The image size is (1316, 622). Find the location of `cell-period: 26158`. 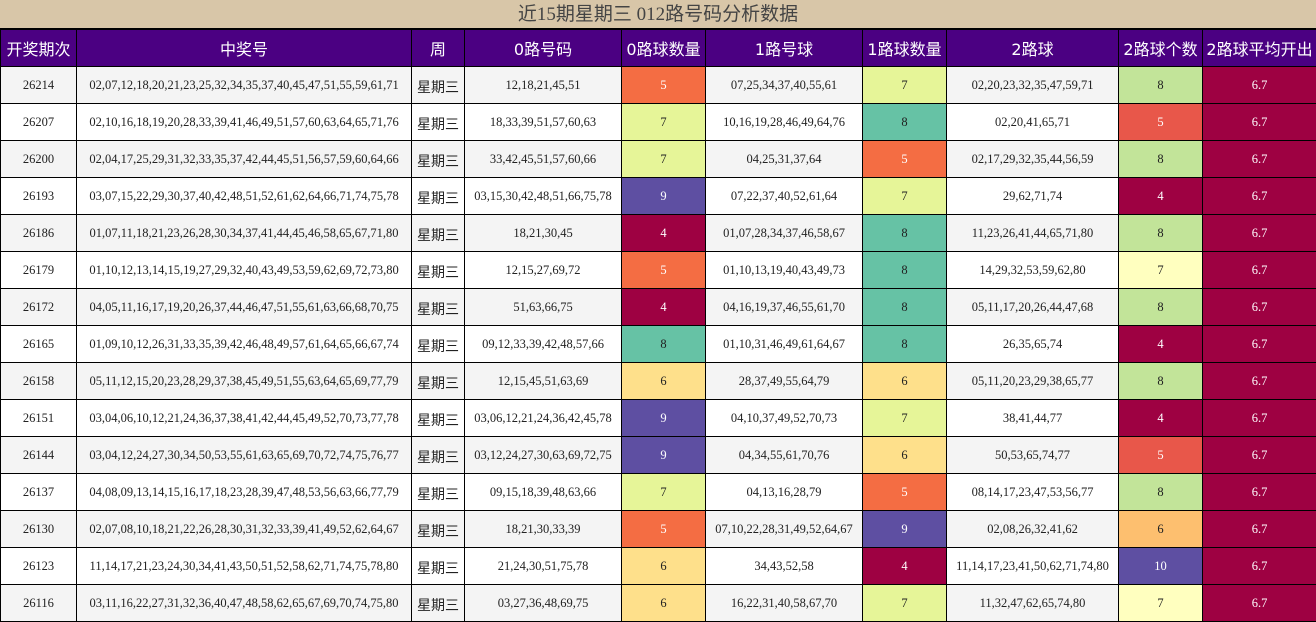

cell-period: 26158 is located at coordinates (39, 381).